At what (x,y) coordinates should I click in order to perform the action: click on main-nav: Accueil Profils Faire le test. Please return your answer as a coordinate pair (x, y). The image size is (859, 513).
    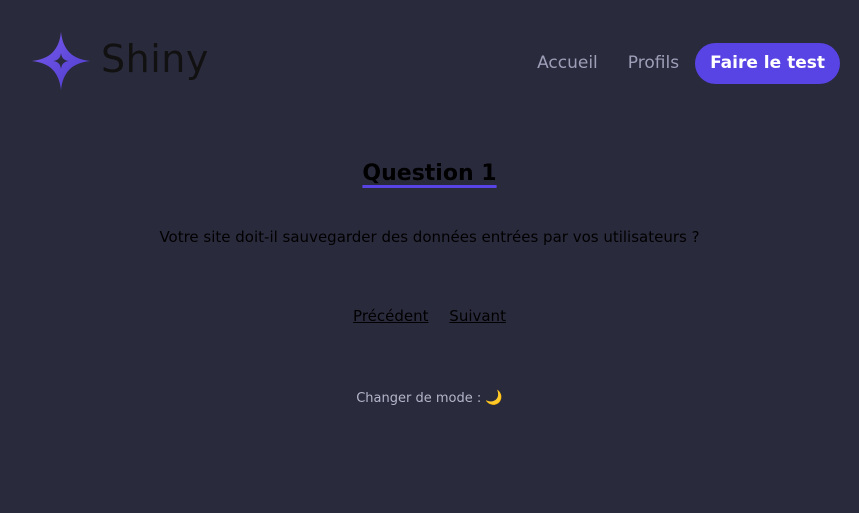
    Looking at the image, I should click on (688, 63).